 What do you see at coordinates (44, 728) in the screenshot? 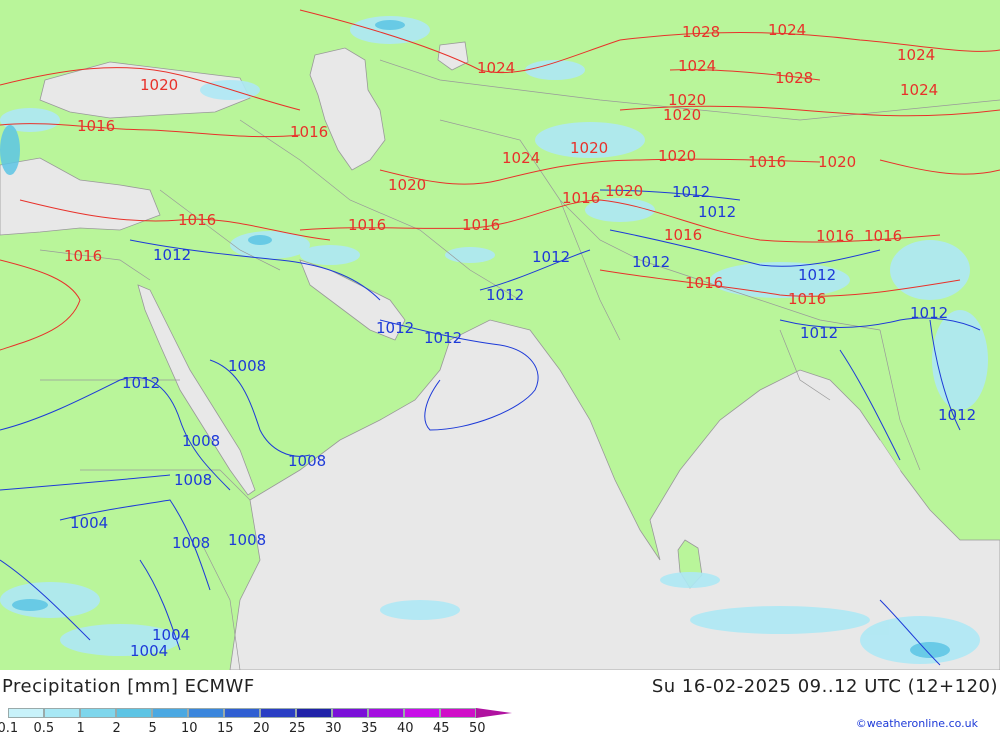
I see `color-scale-label: 0.5` at bounding box center [44, 728].